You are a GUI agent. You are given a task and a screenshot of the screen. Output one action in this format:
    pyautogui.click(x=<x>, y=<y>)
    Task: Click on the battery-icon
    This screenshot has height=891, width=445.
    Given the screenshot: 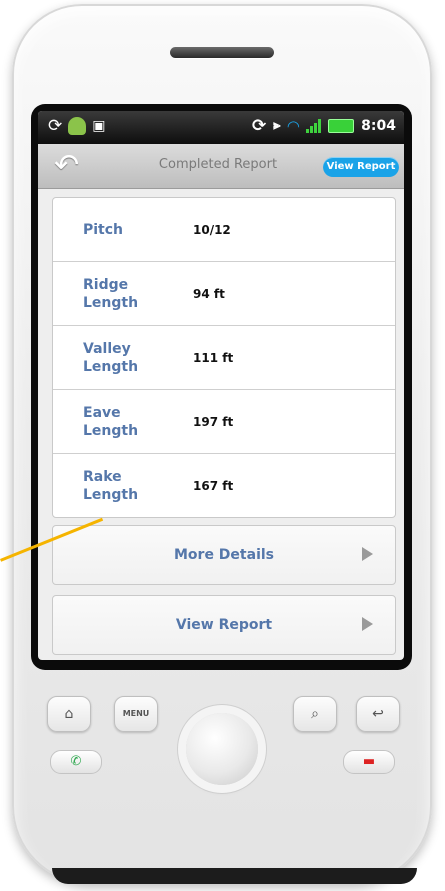 What is the action you would take?
    pyautogui.click(x=341, y=126)
    